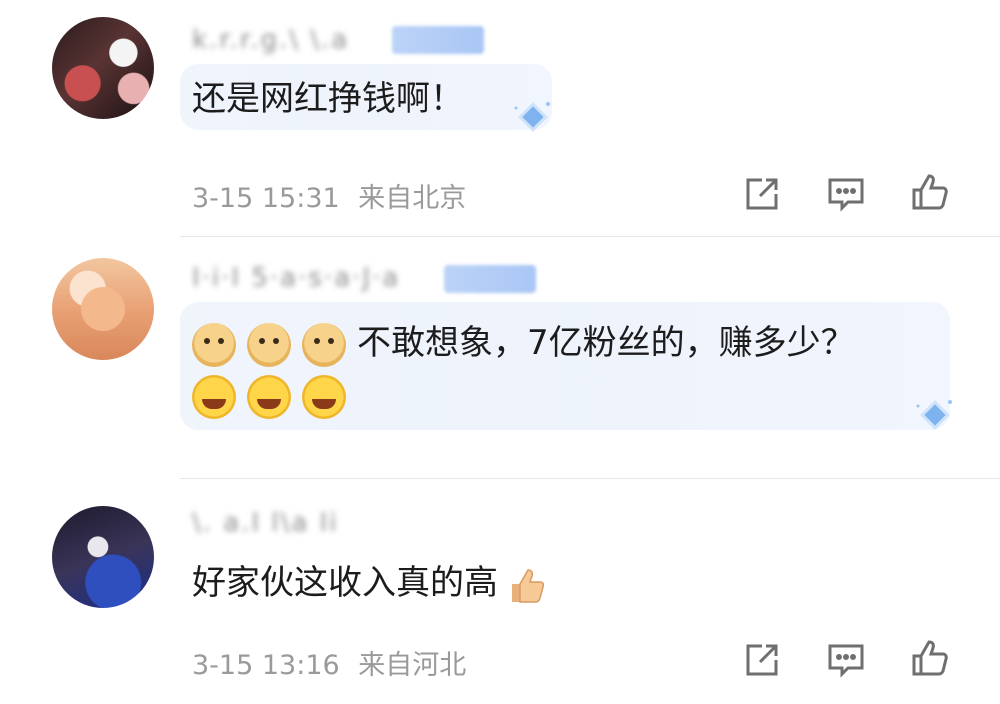 The image size is (1000, 704). I want to click on comment-location: 来自河北, so click(412, 665).